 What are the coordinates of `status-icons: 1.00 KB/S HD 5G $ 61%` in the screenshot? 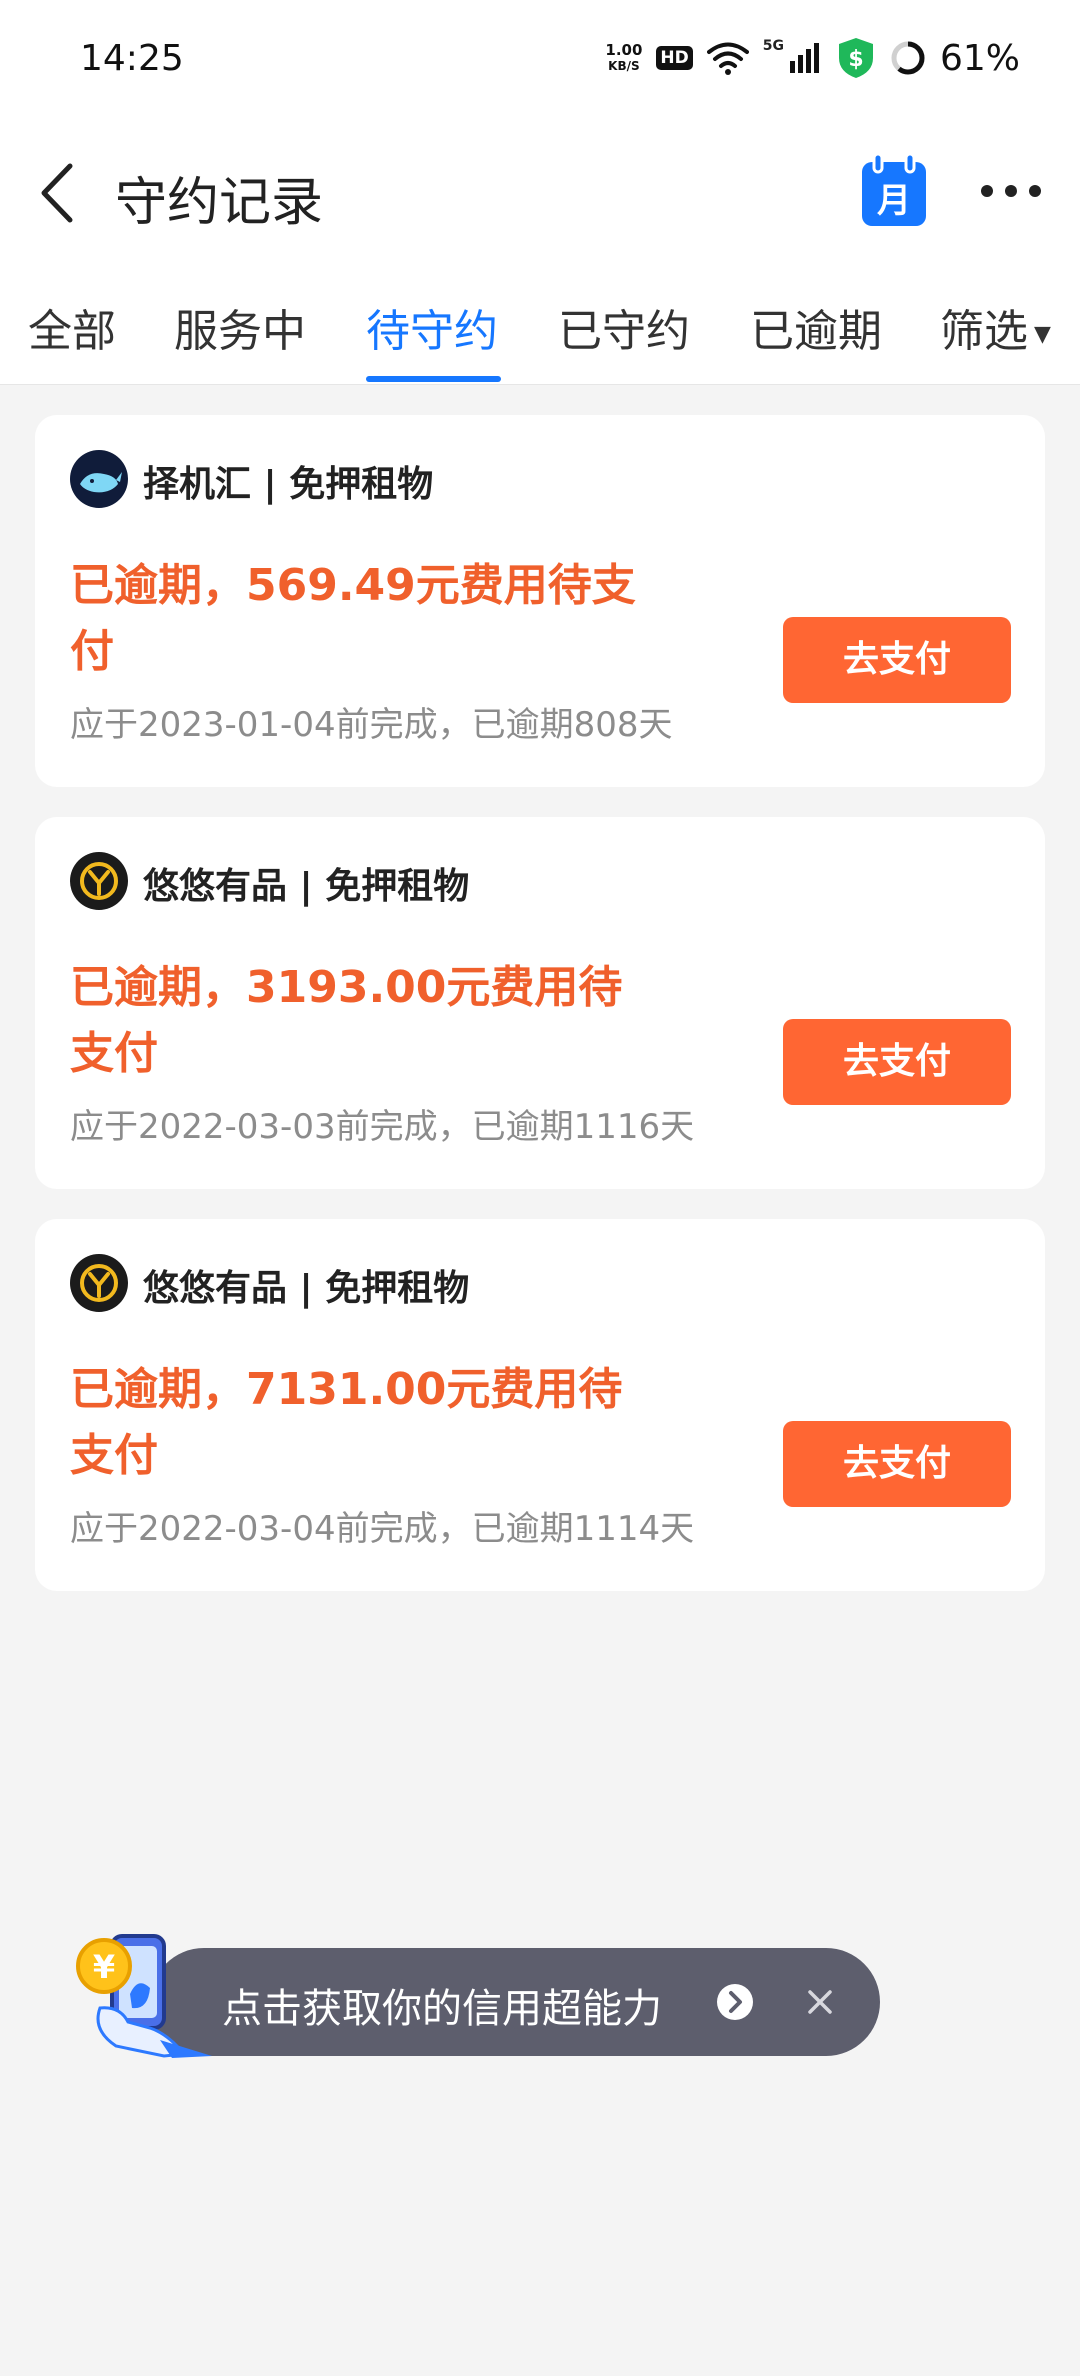 It's located at (812, 58).